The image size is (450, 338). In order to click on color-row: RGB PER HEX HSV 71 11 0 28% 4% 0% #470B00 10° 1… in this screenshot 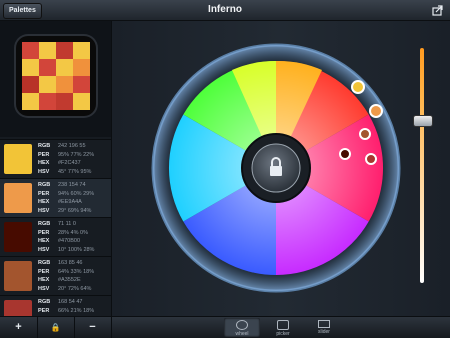, I will do `click(55, 237)`.